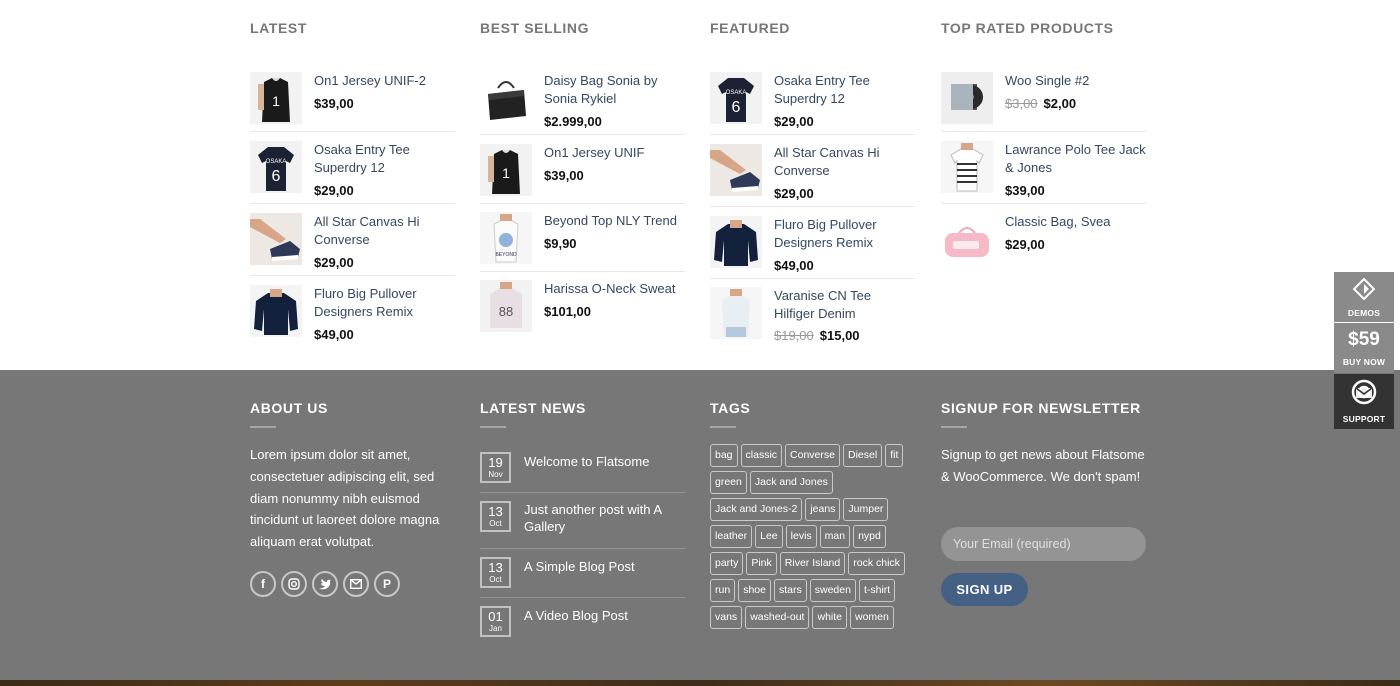 The width and height of the screenshot is (1400, 686). What do you see at coordinates (289, 408) in the screenshot?
I see `about-title: ABOUT US` at bounding box center [289, 408].